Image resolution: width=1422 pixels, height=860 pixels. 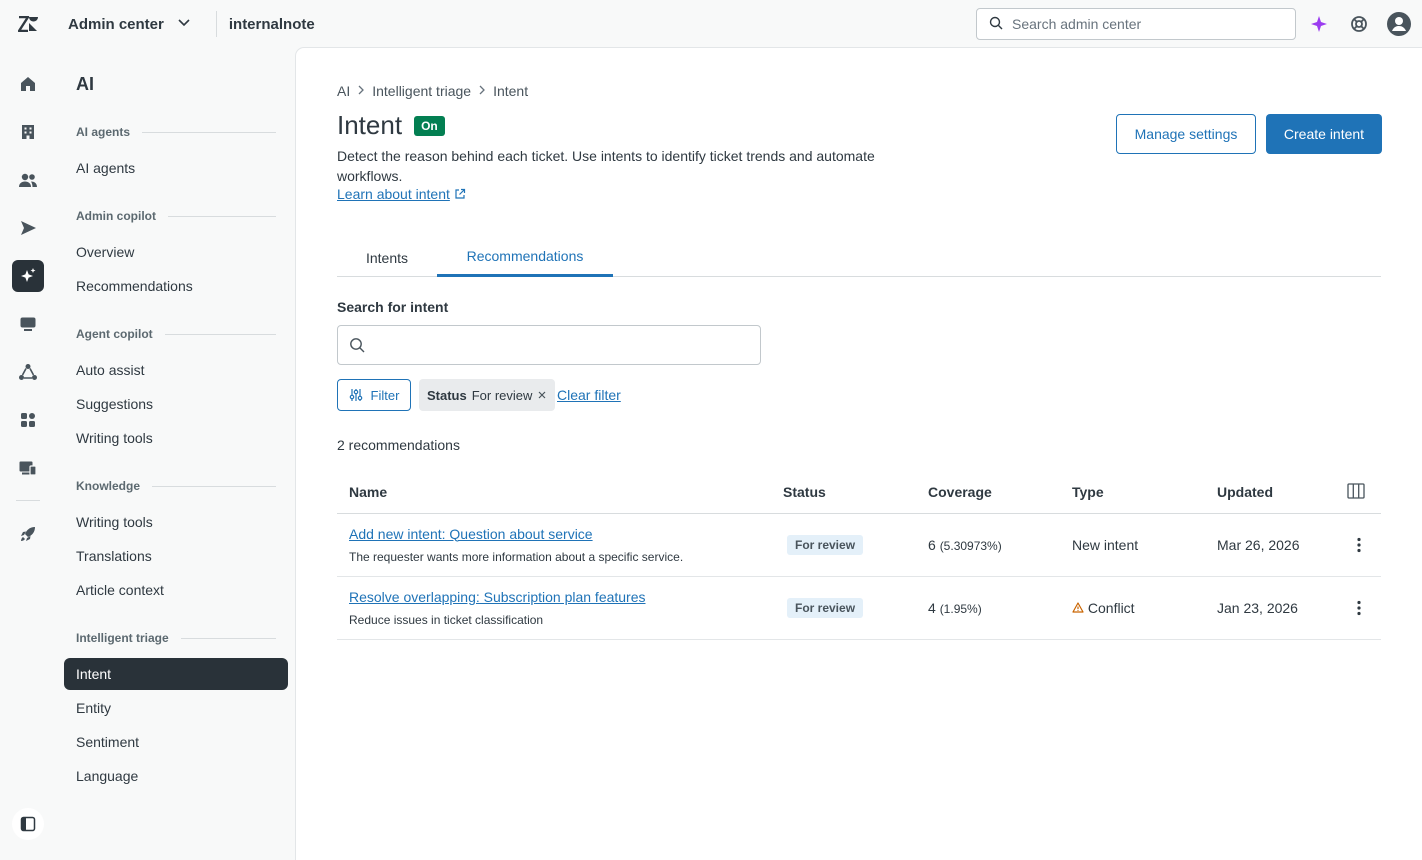 I want to click on coverage-percent: (1.95%), so click(x=960, y=608).